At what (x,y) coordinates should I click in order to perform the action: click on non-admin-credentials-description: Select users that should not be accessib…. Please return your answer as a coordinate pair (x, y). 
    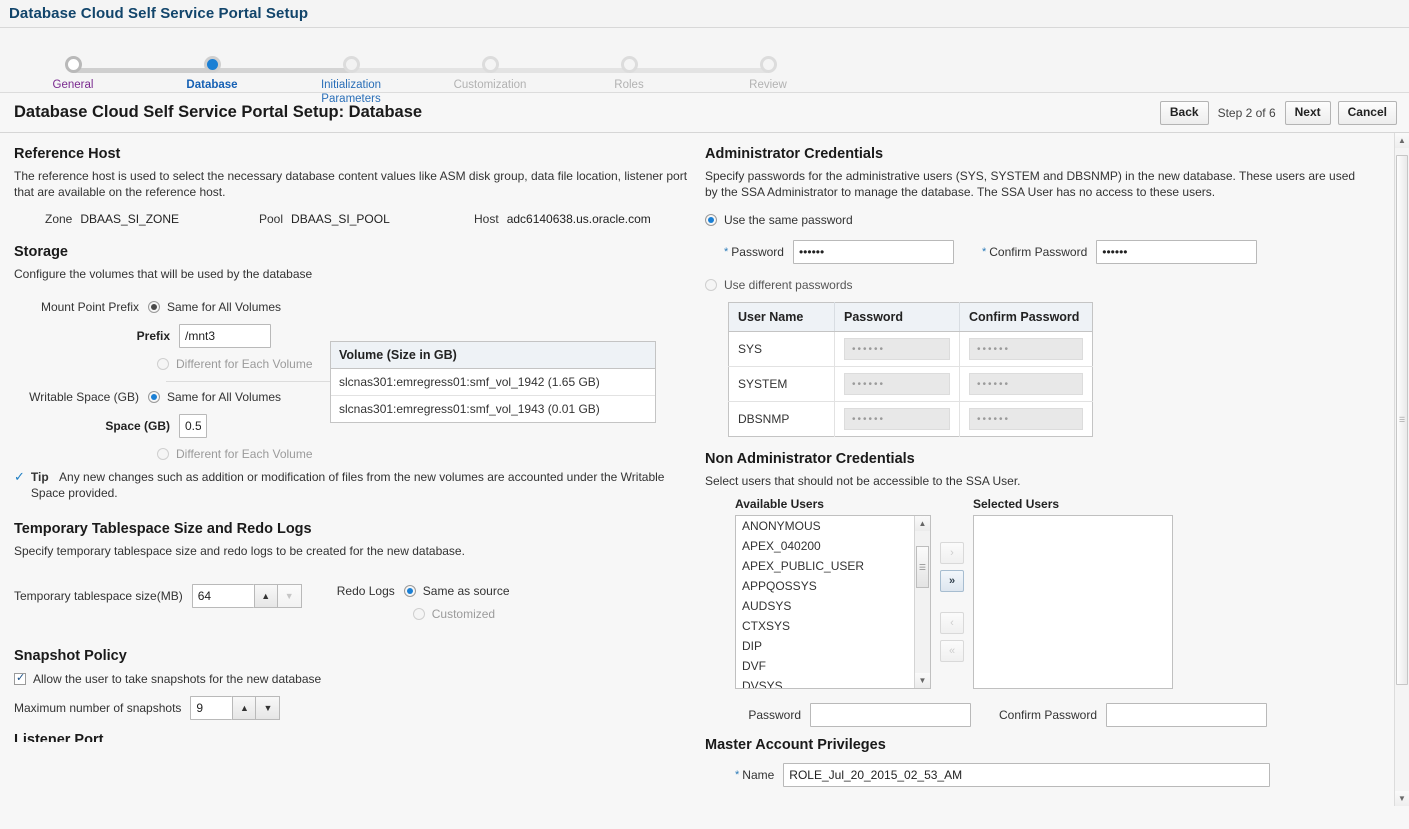
    Looking at the image, I should click on (863, 481).